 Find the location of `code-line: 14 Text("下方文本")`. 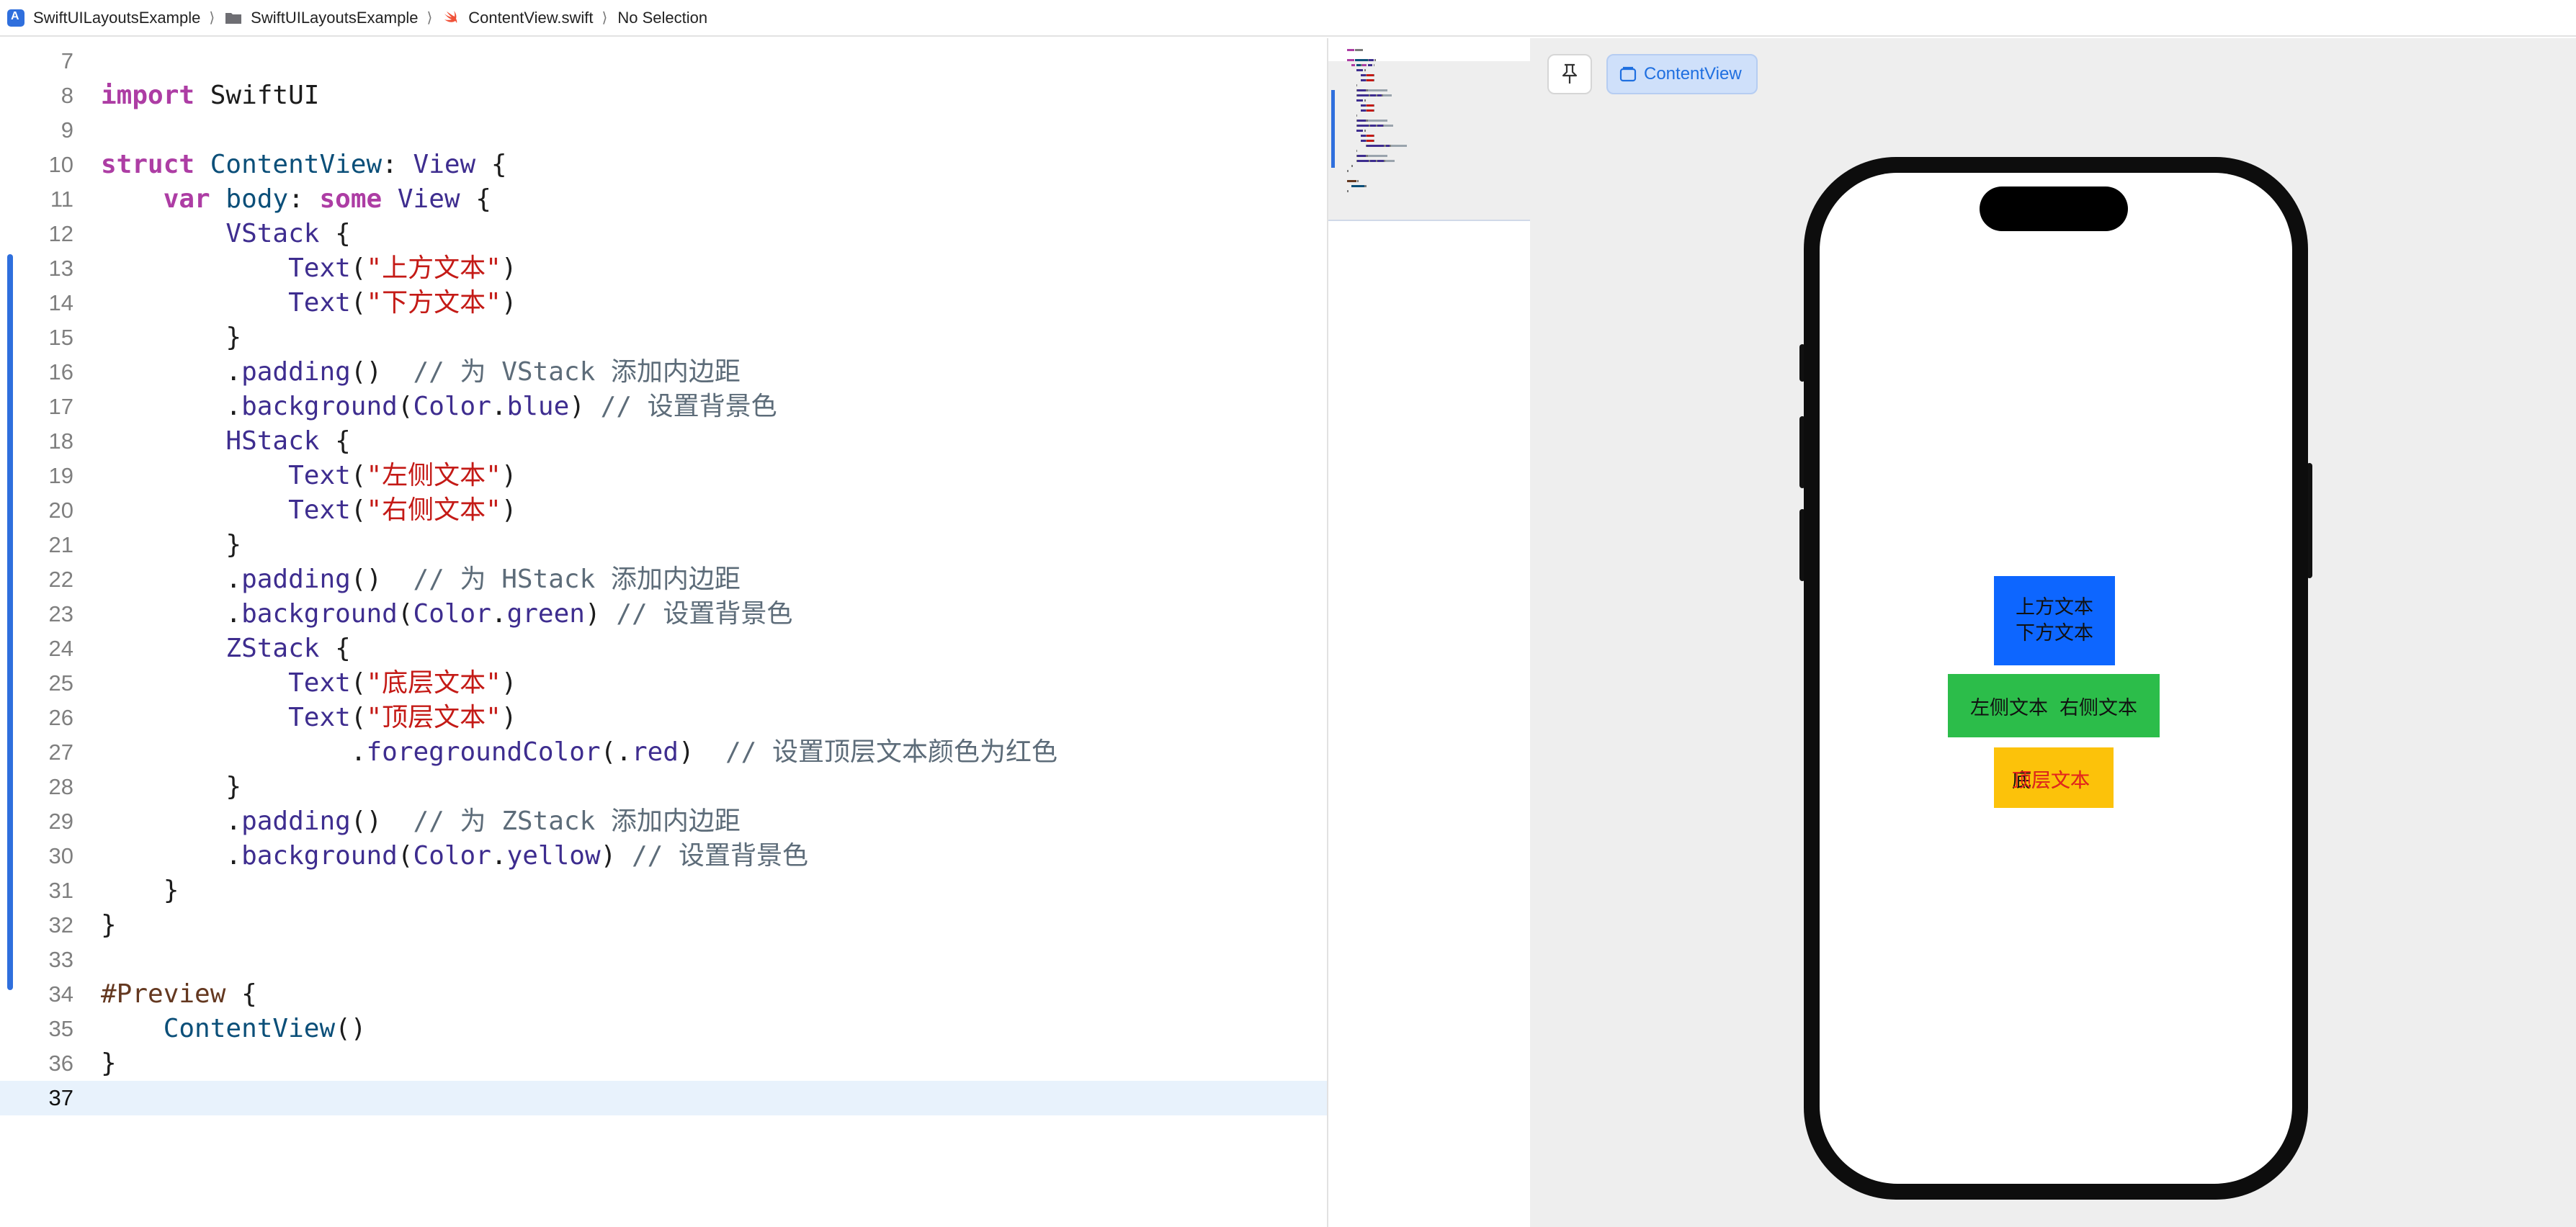

code-line: 14 Text("下方文本") is located at coordinates (663, 303).